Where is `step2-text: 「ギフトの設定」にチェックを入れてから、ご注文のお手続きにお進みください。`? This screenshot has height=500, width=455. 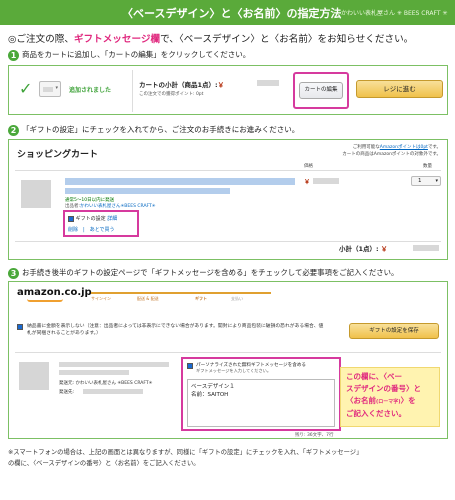
step2-text: 「ギフトの設定」にチェックを入れてから、ご注文のお手続きにお進みください。 is located at coordinates (161, 129).